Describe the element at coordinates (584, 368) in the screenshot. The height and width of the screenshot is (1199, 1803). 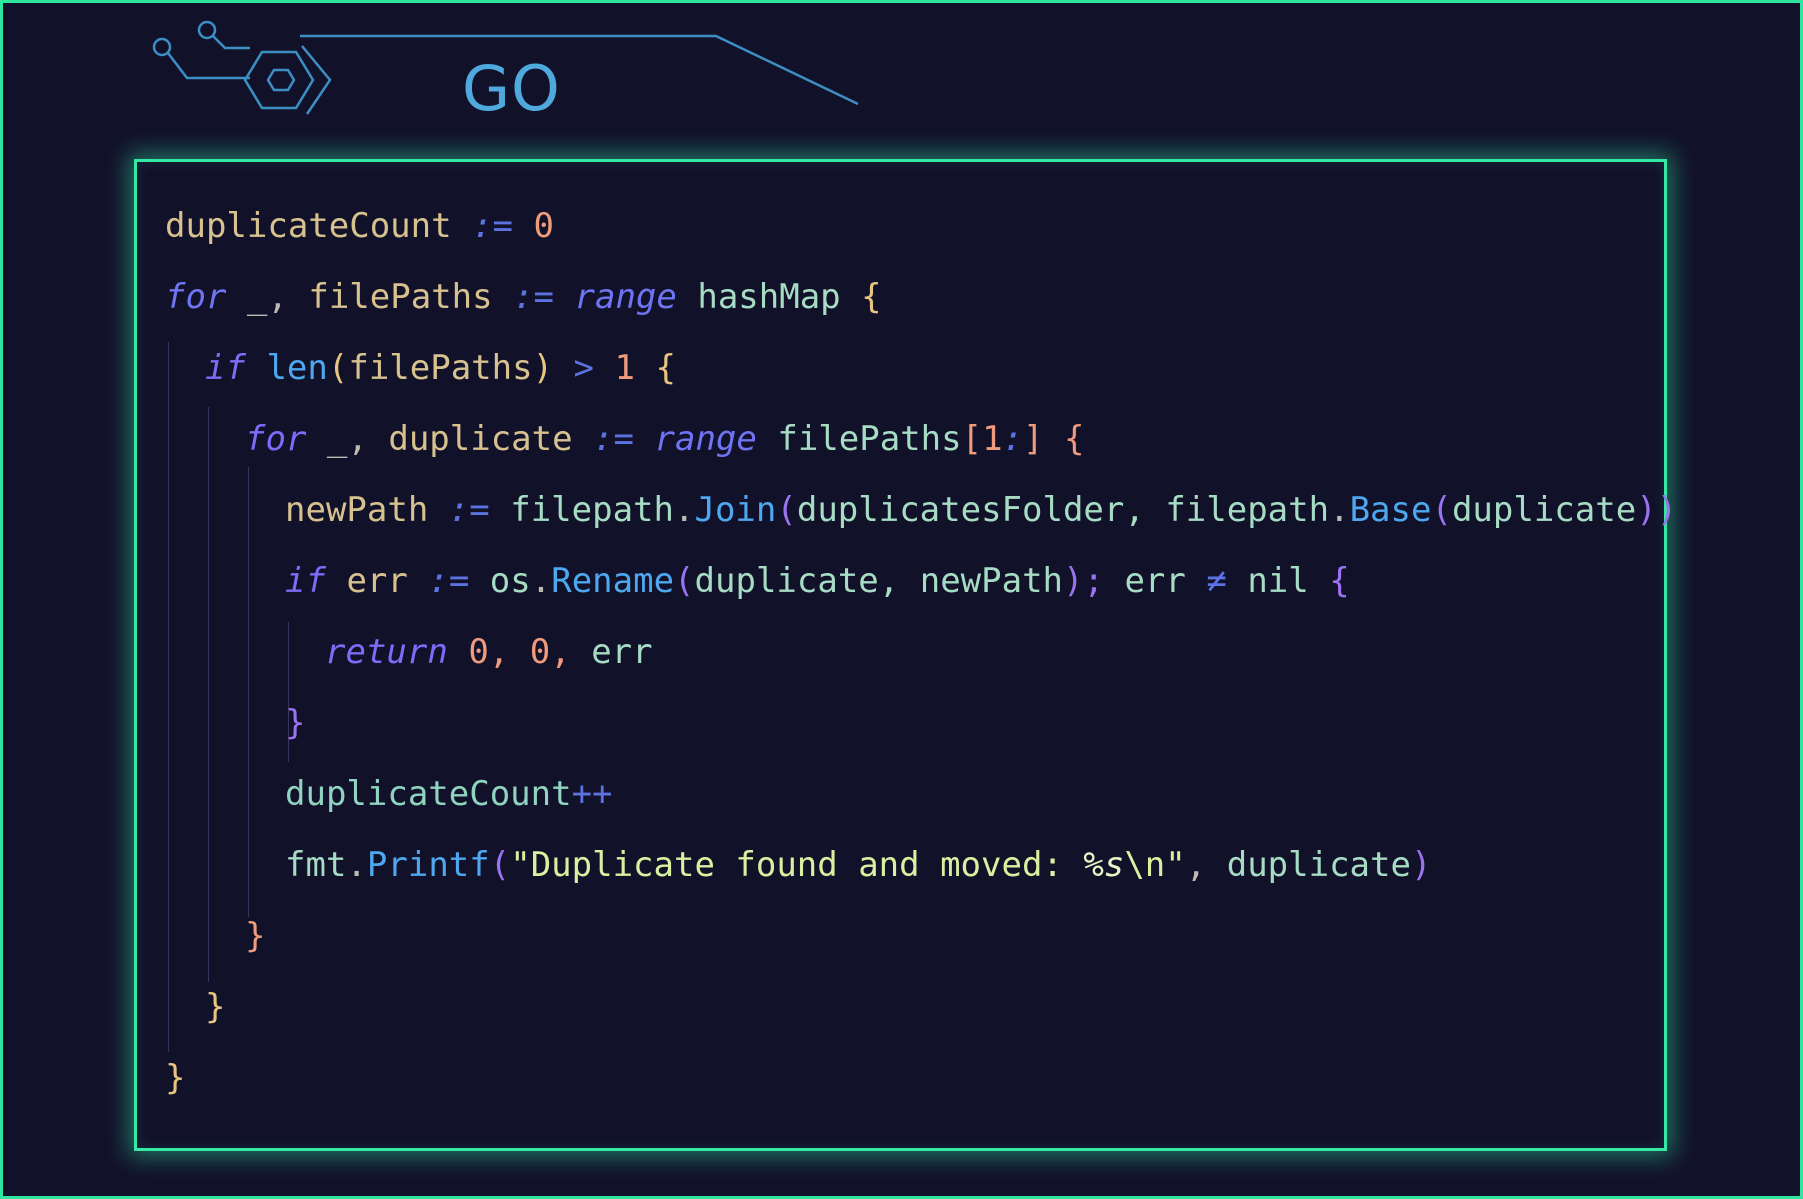
I see `token: >` at that location.